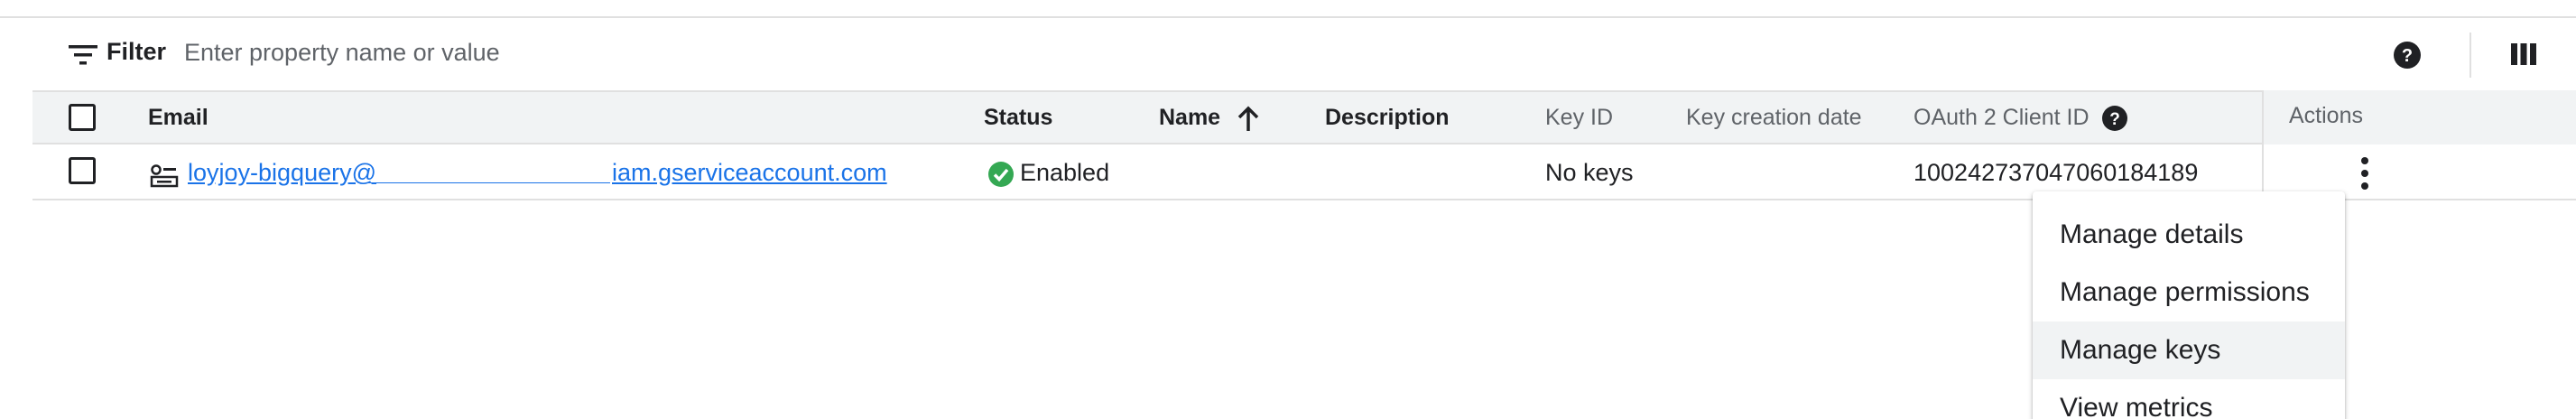  What do you see at coordinates (1590, 172) in the screenshot?
I see `key-id-value: No keys` at bounding box center [1590, 172].